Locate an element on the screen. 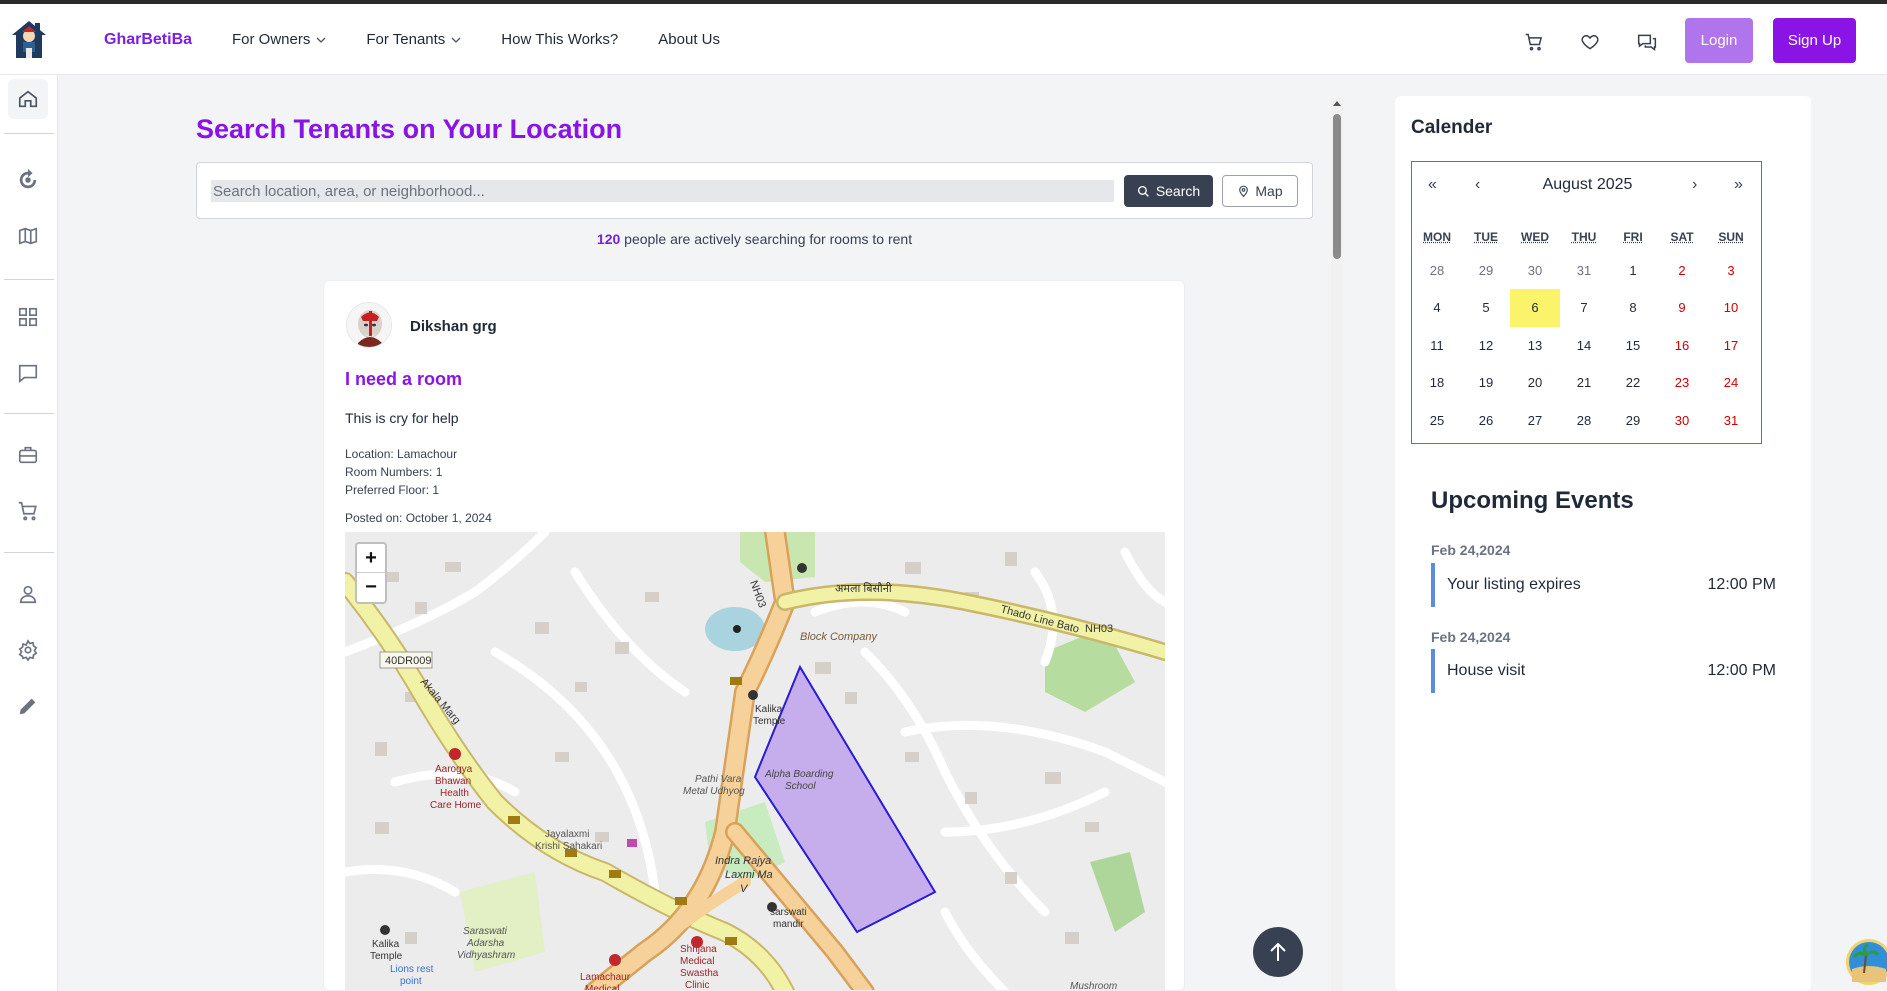  nav-for-owners: For Owners is located at coordinates (279, 39).